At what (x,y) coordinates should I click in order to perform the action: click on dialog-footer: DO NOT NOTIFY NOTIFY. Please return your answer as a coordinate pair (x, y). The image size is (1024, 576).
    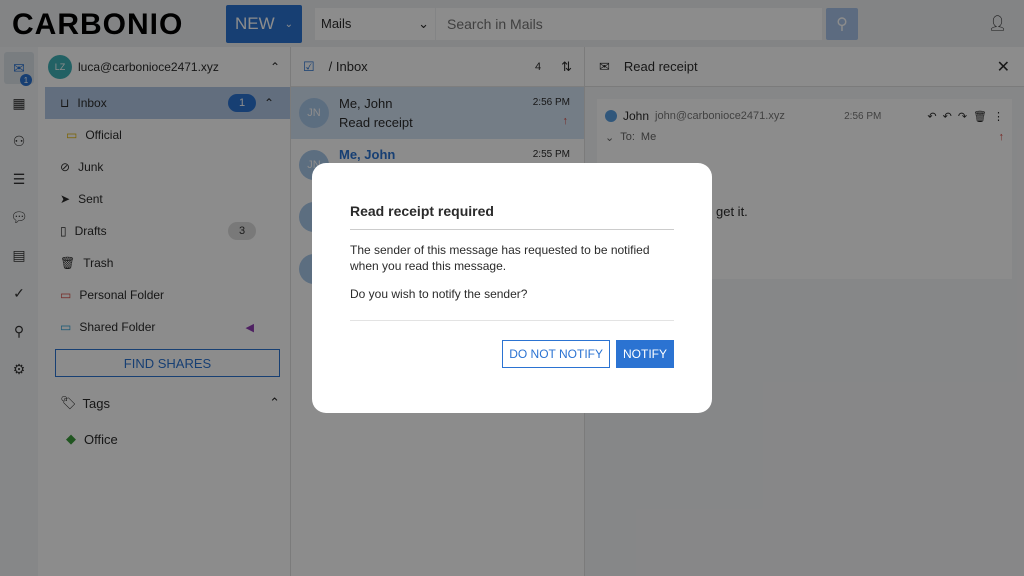
    Looking at the image, I should click on (512, 344).